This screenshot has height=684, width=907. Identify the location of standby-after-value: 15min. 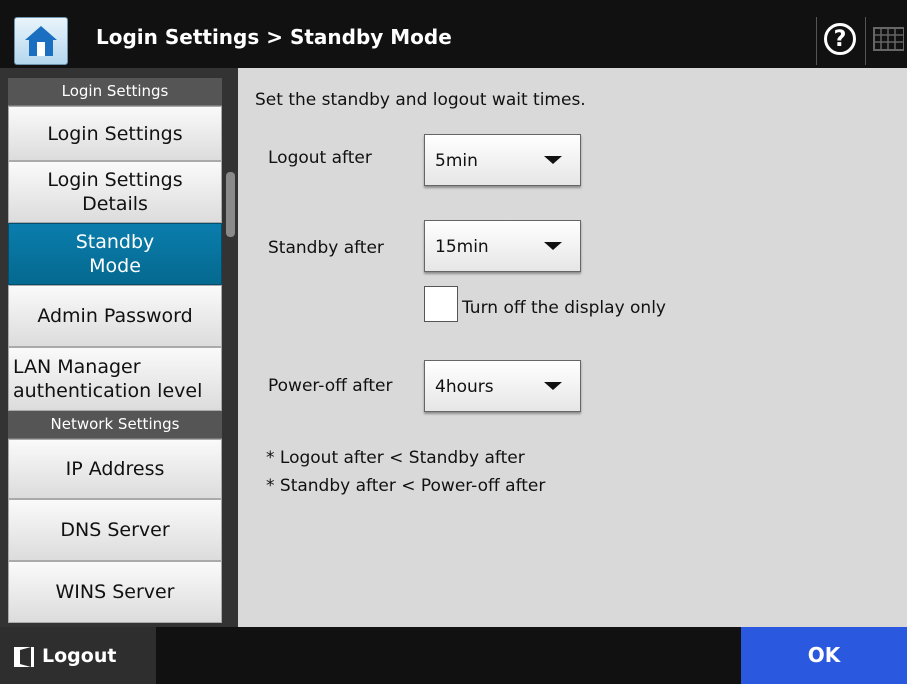
(462, 247).